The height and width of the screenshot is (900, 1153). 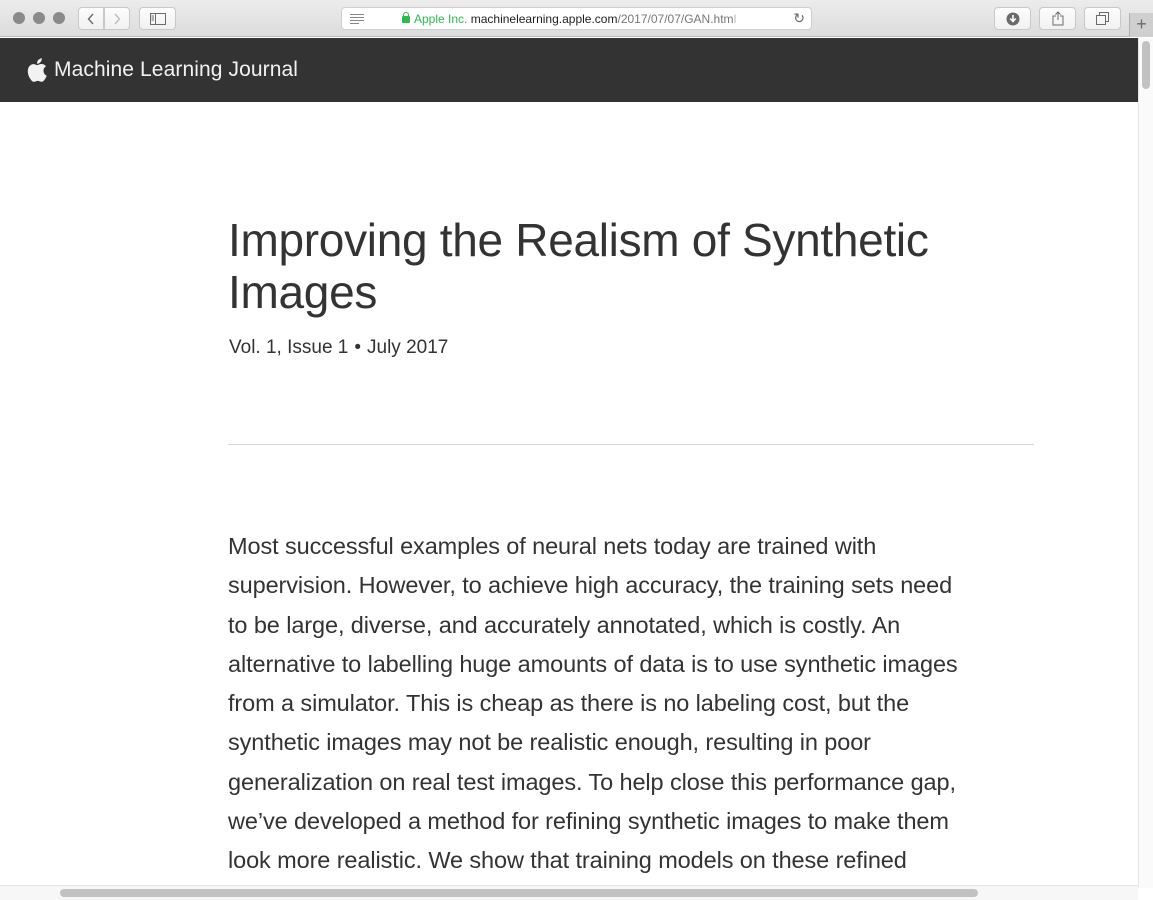 What do you see at coordinates (544, 19) in the screenshot?
I see `url-domain: machinelearning.apple.com` at bounding box center [544, 19].